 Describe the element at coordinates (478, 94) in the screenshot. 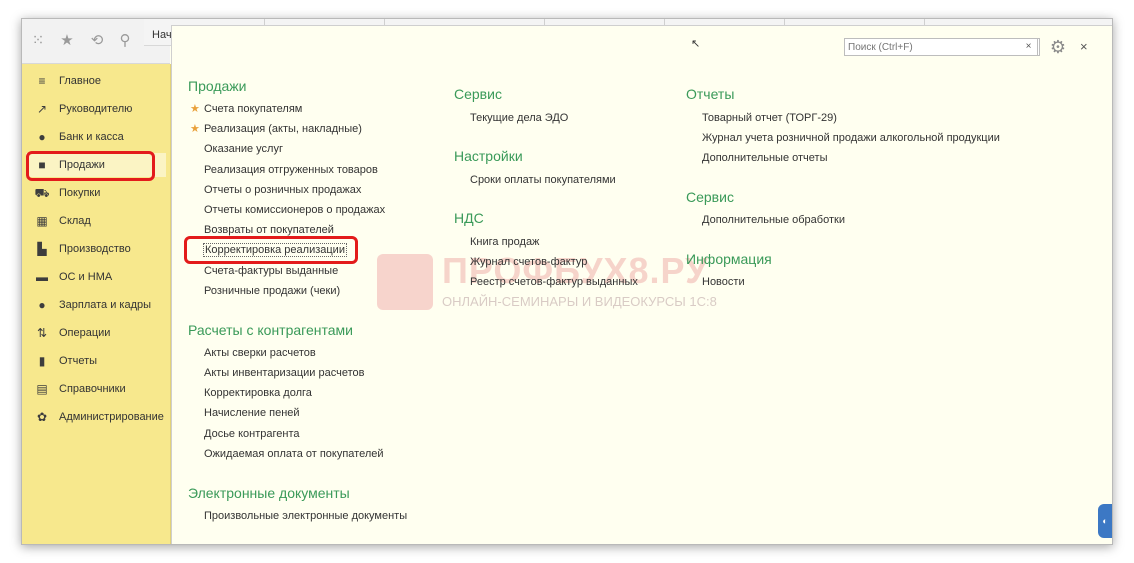

I see `section-heading-service: Сервис` at that location.